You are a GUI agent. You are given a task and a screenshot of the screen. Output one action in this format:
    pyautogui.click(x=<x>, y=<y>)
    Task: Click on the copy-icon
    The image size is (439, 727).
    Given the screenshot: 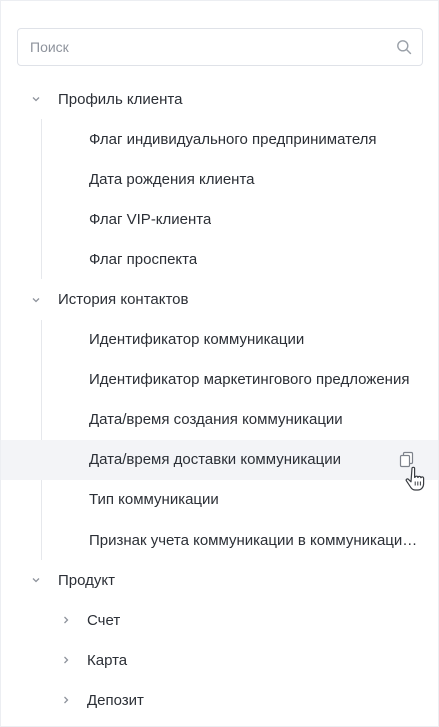 What is the action you would take?
    pyautogui.click(x=407, y=460)
    